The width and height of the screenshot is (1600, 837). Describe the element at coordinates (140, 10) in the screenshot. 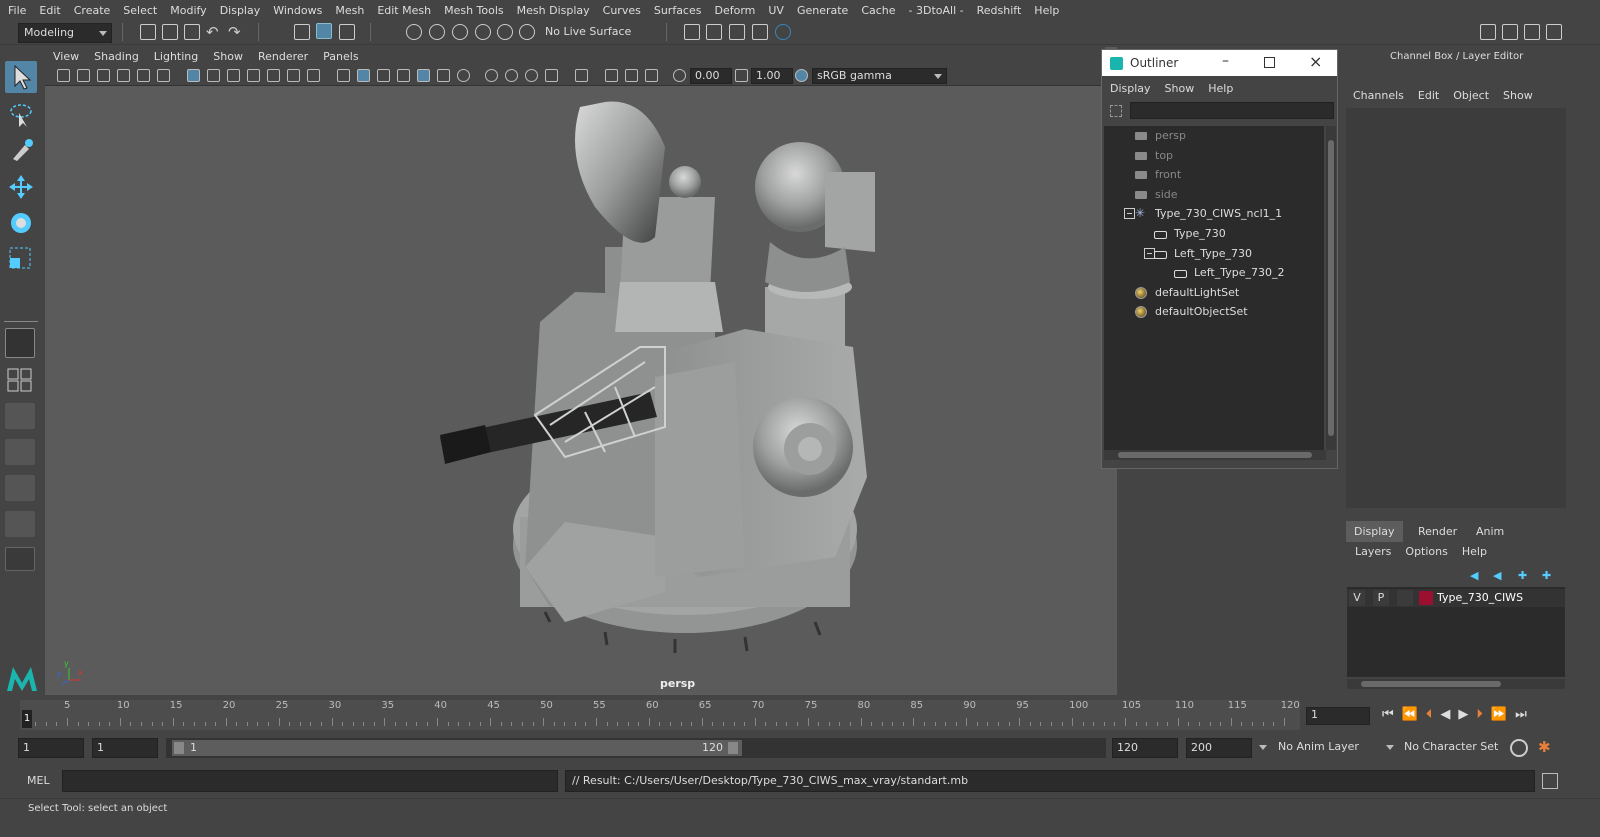

I see `menu-select: Select` at that location.